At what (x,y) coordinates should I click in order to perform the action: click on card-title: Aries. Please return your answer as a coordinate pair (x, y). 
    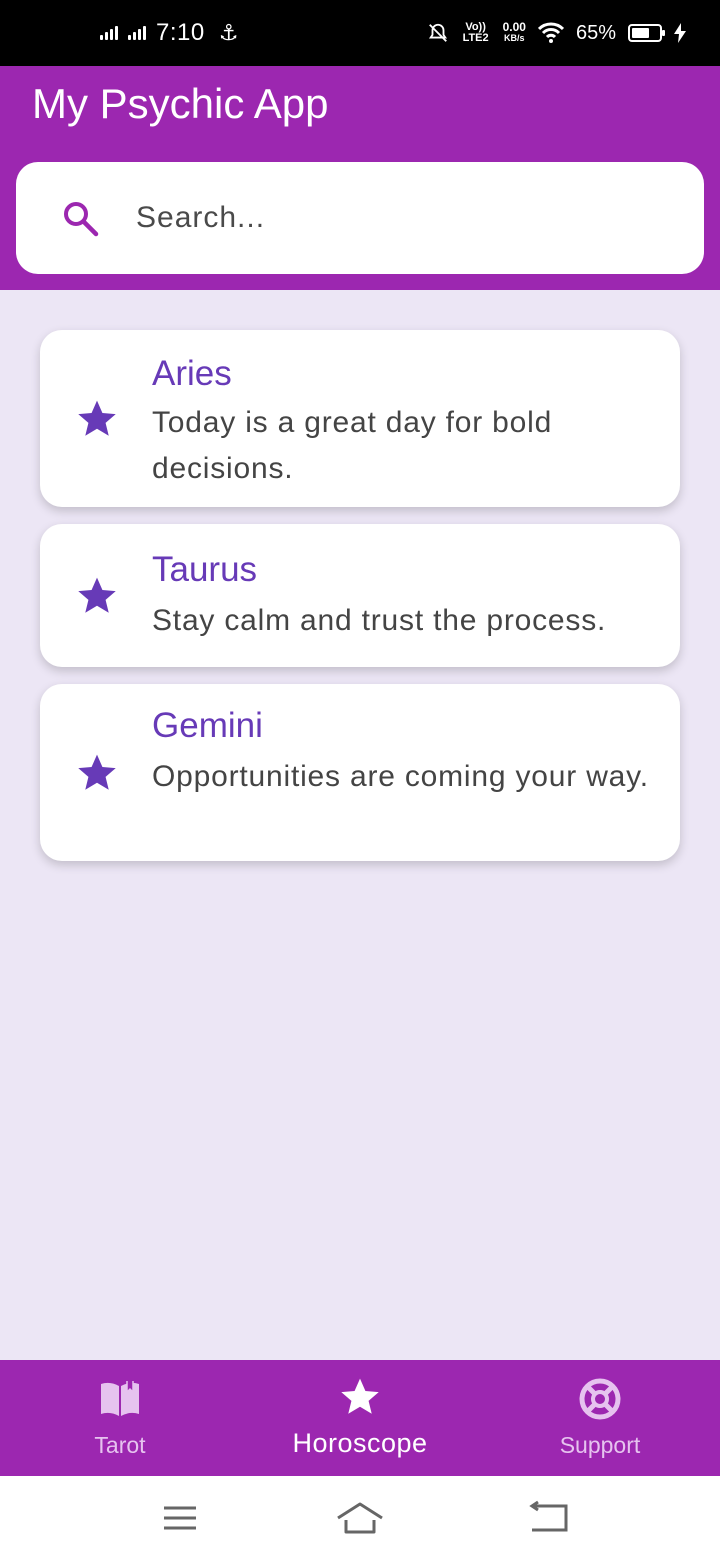
    Looking at the image, I should click on (192, 373).